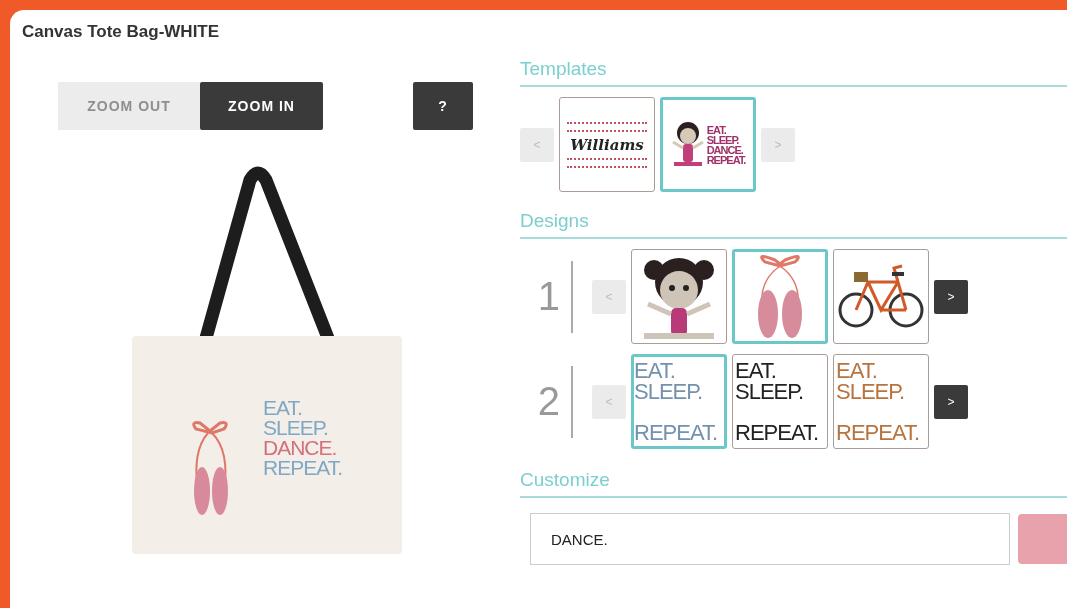  I want to click on row-number: 2, so click(548, 401).